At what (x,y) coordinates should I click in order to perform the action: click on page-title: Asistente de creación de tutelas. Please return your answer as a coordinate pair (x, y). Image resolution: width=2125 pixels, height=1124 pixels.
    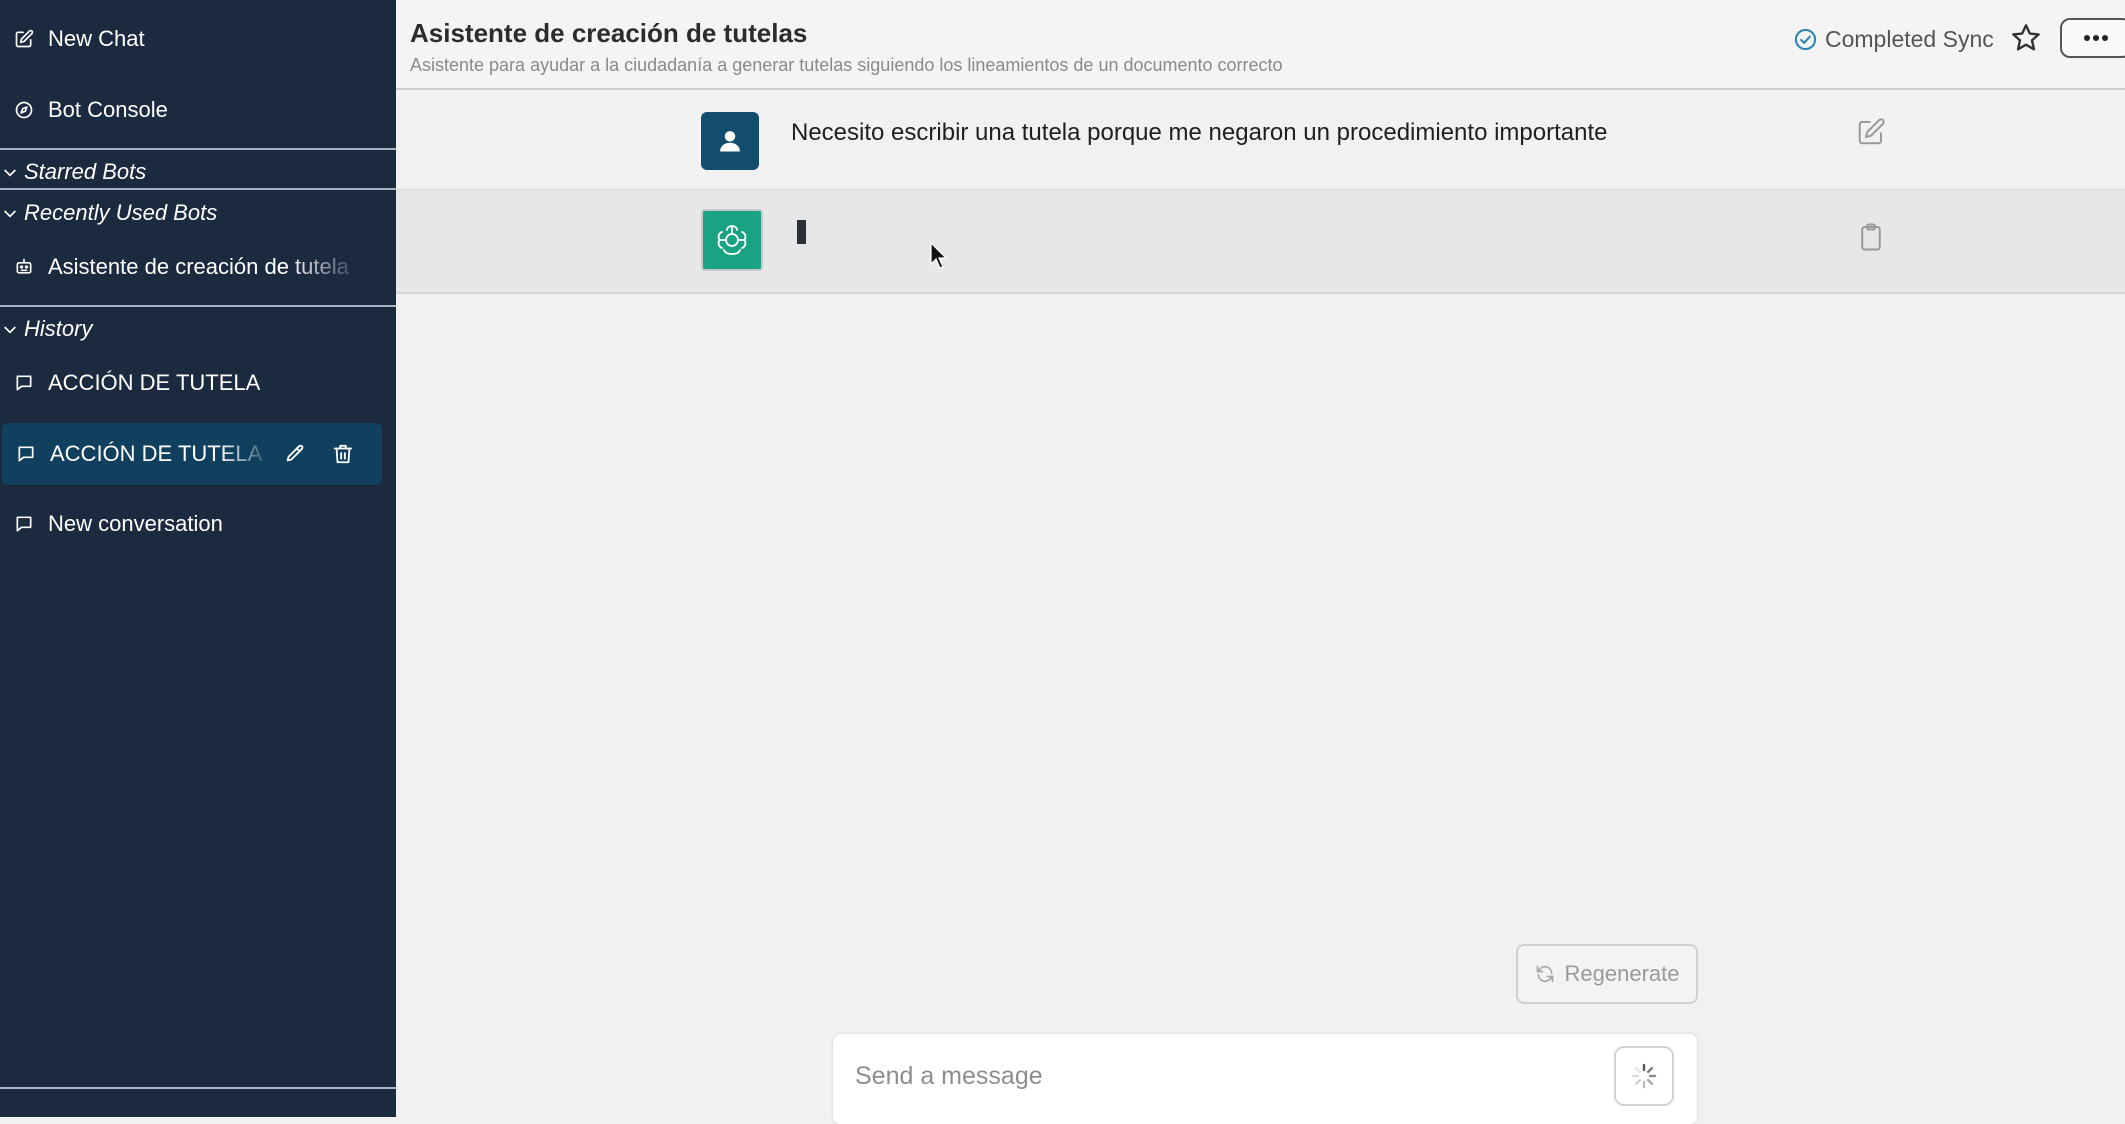
    Looking at the image, I should click on (609, 33).